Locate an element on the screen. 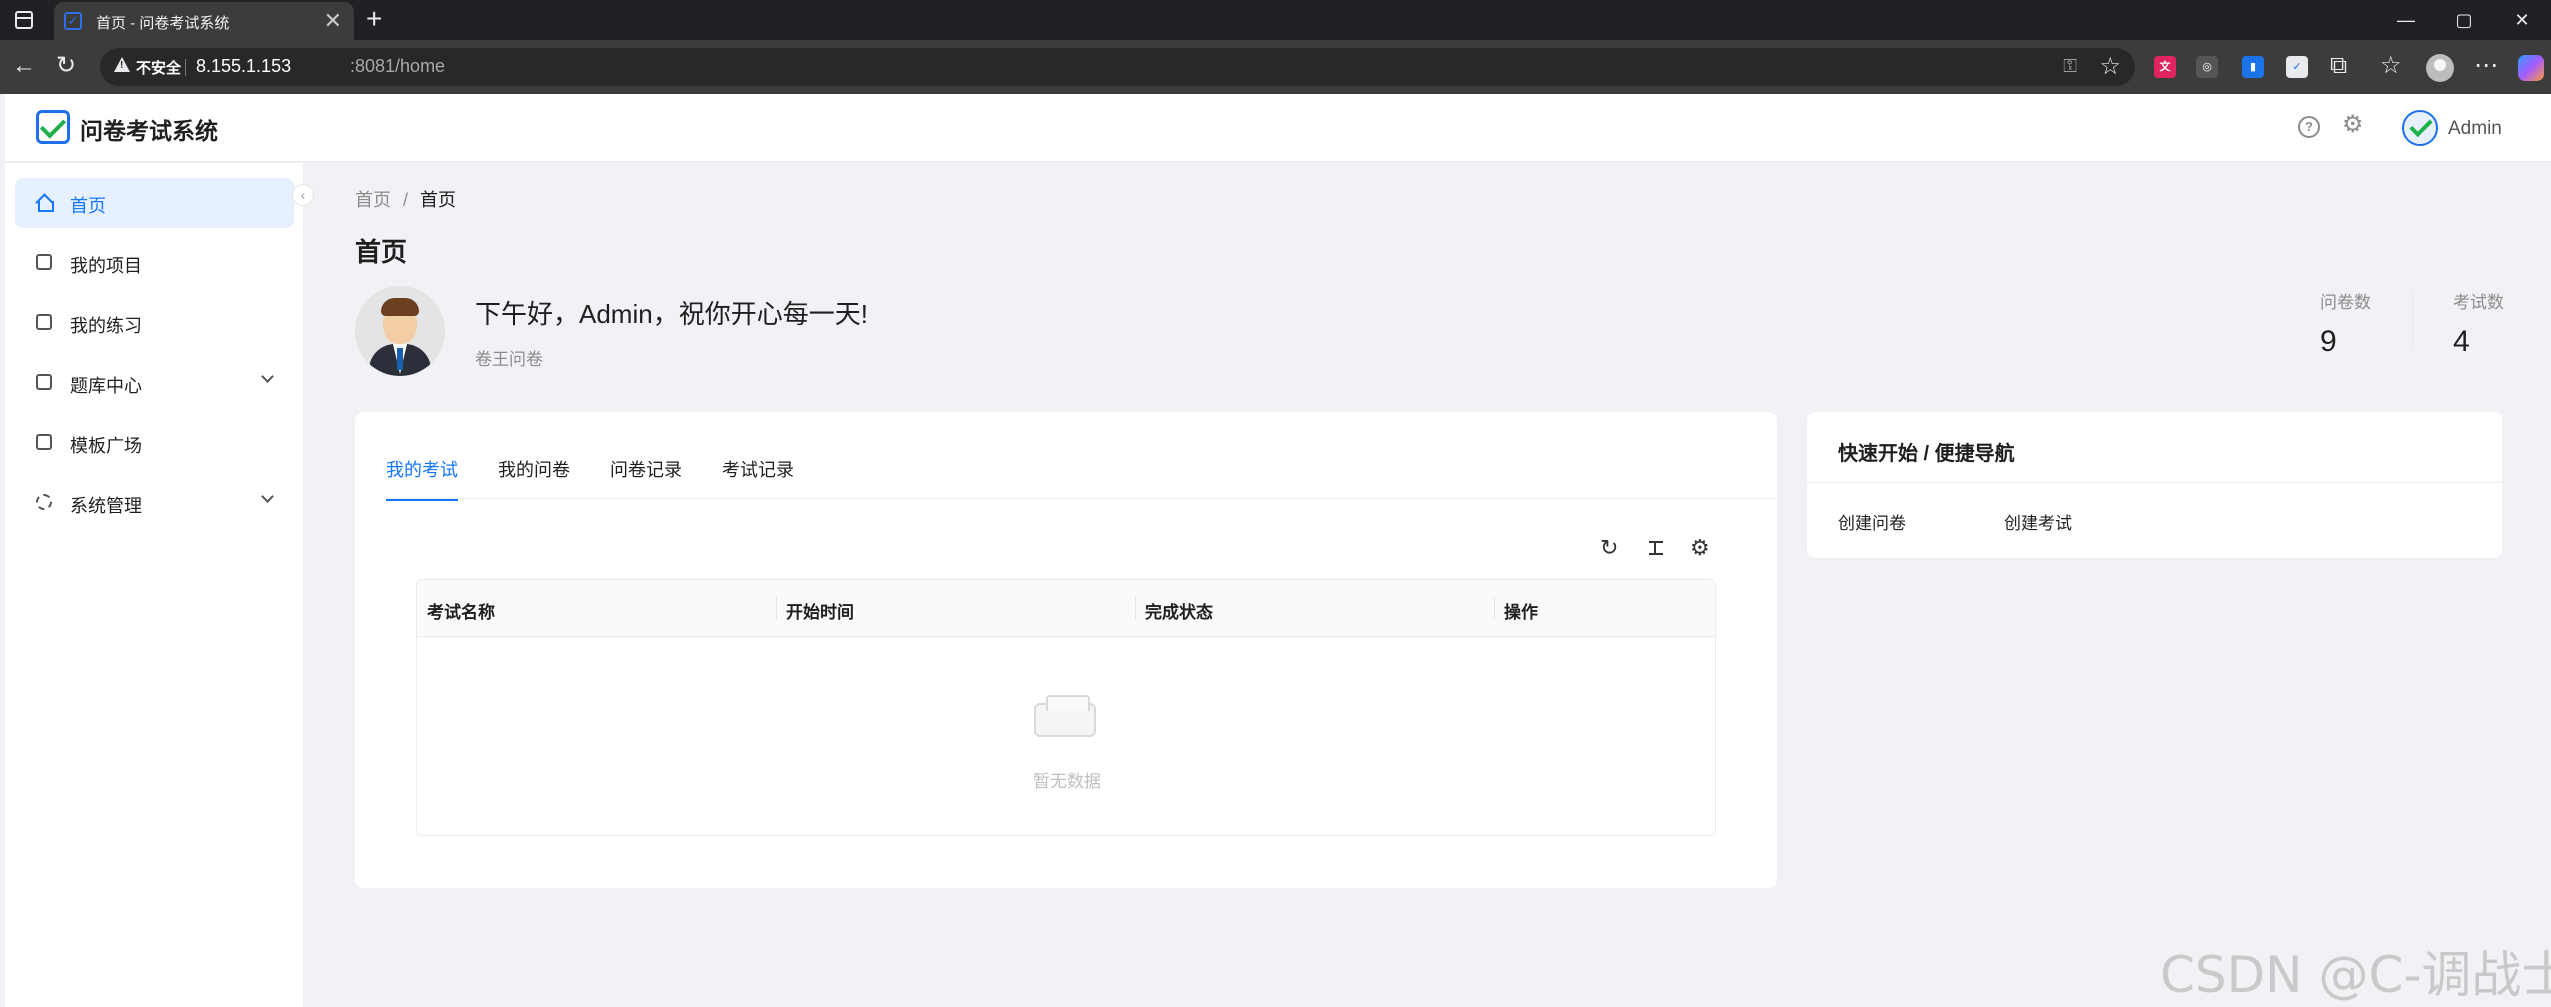 Image resolution: width=2551 pixels, height=1007 pixels. sidebar-item-label: 我的练习 is located at coordinates (106, 326).